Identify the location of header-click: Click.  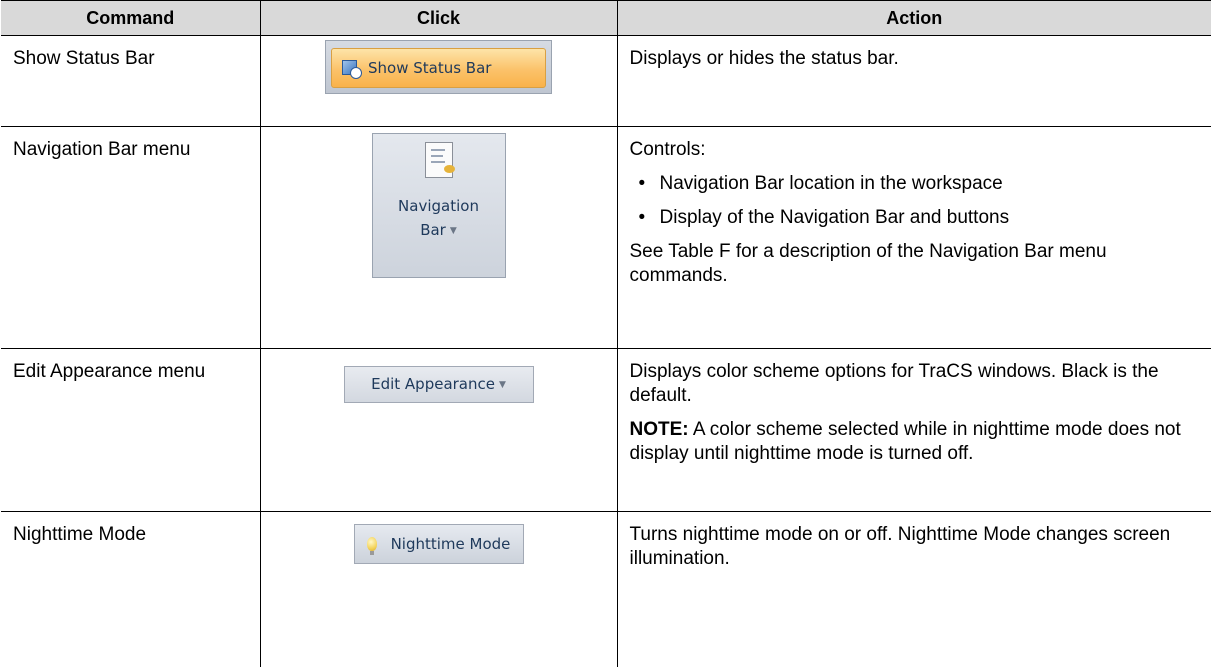
(438, 18).